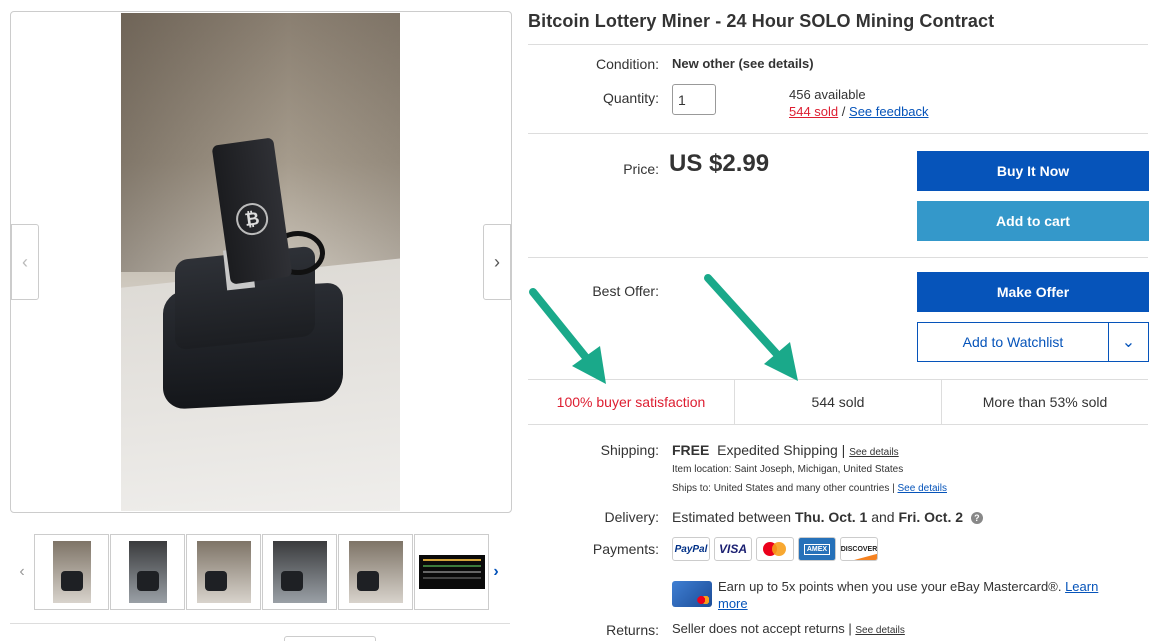  I want to click on sold-count-link: 544 sold, so click(813, 111).